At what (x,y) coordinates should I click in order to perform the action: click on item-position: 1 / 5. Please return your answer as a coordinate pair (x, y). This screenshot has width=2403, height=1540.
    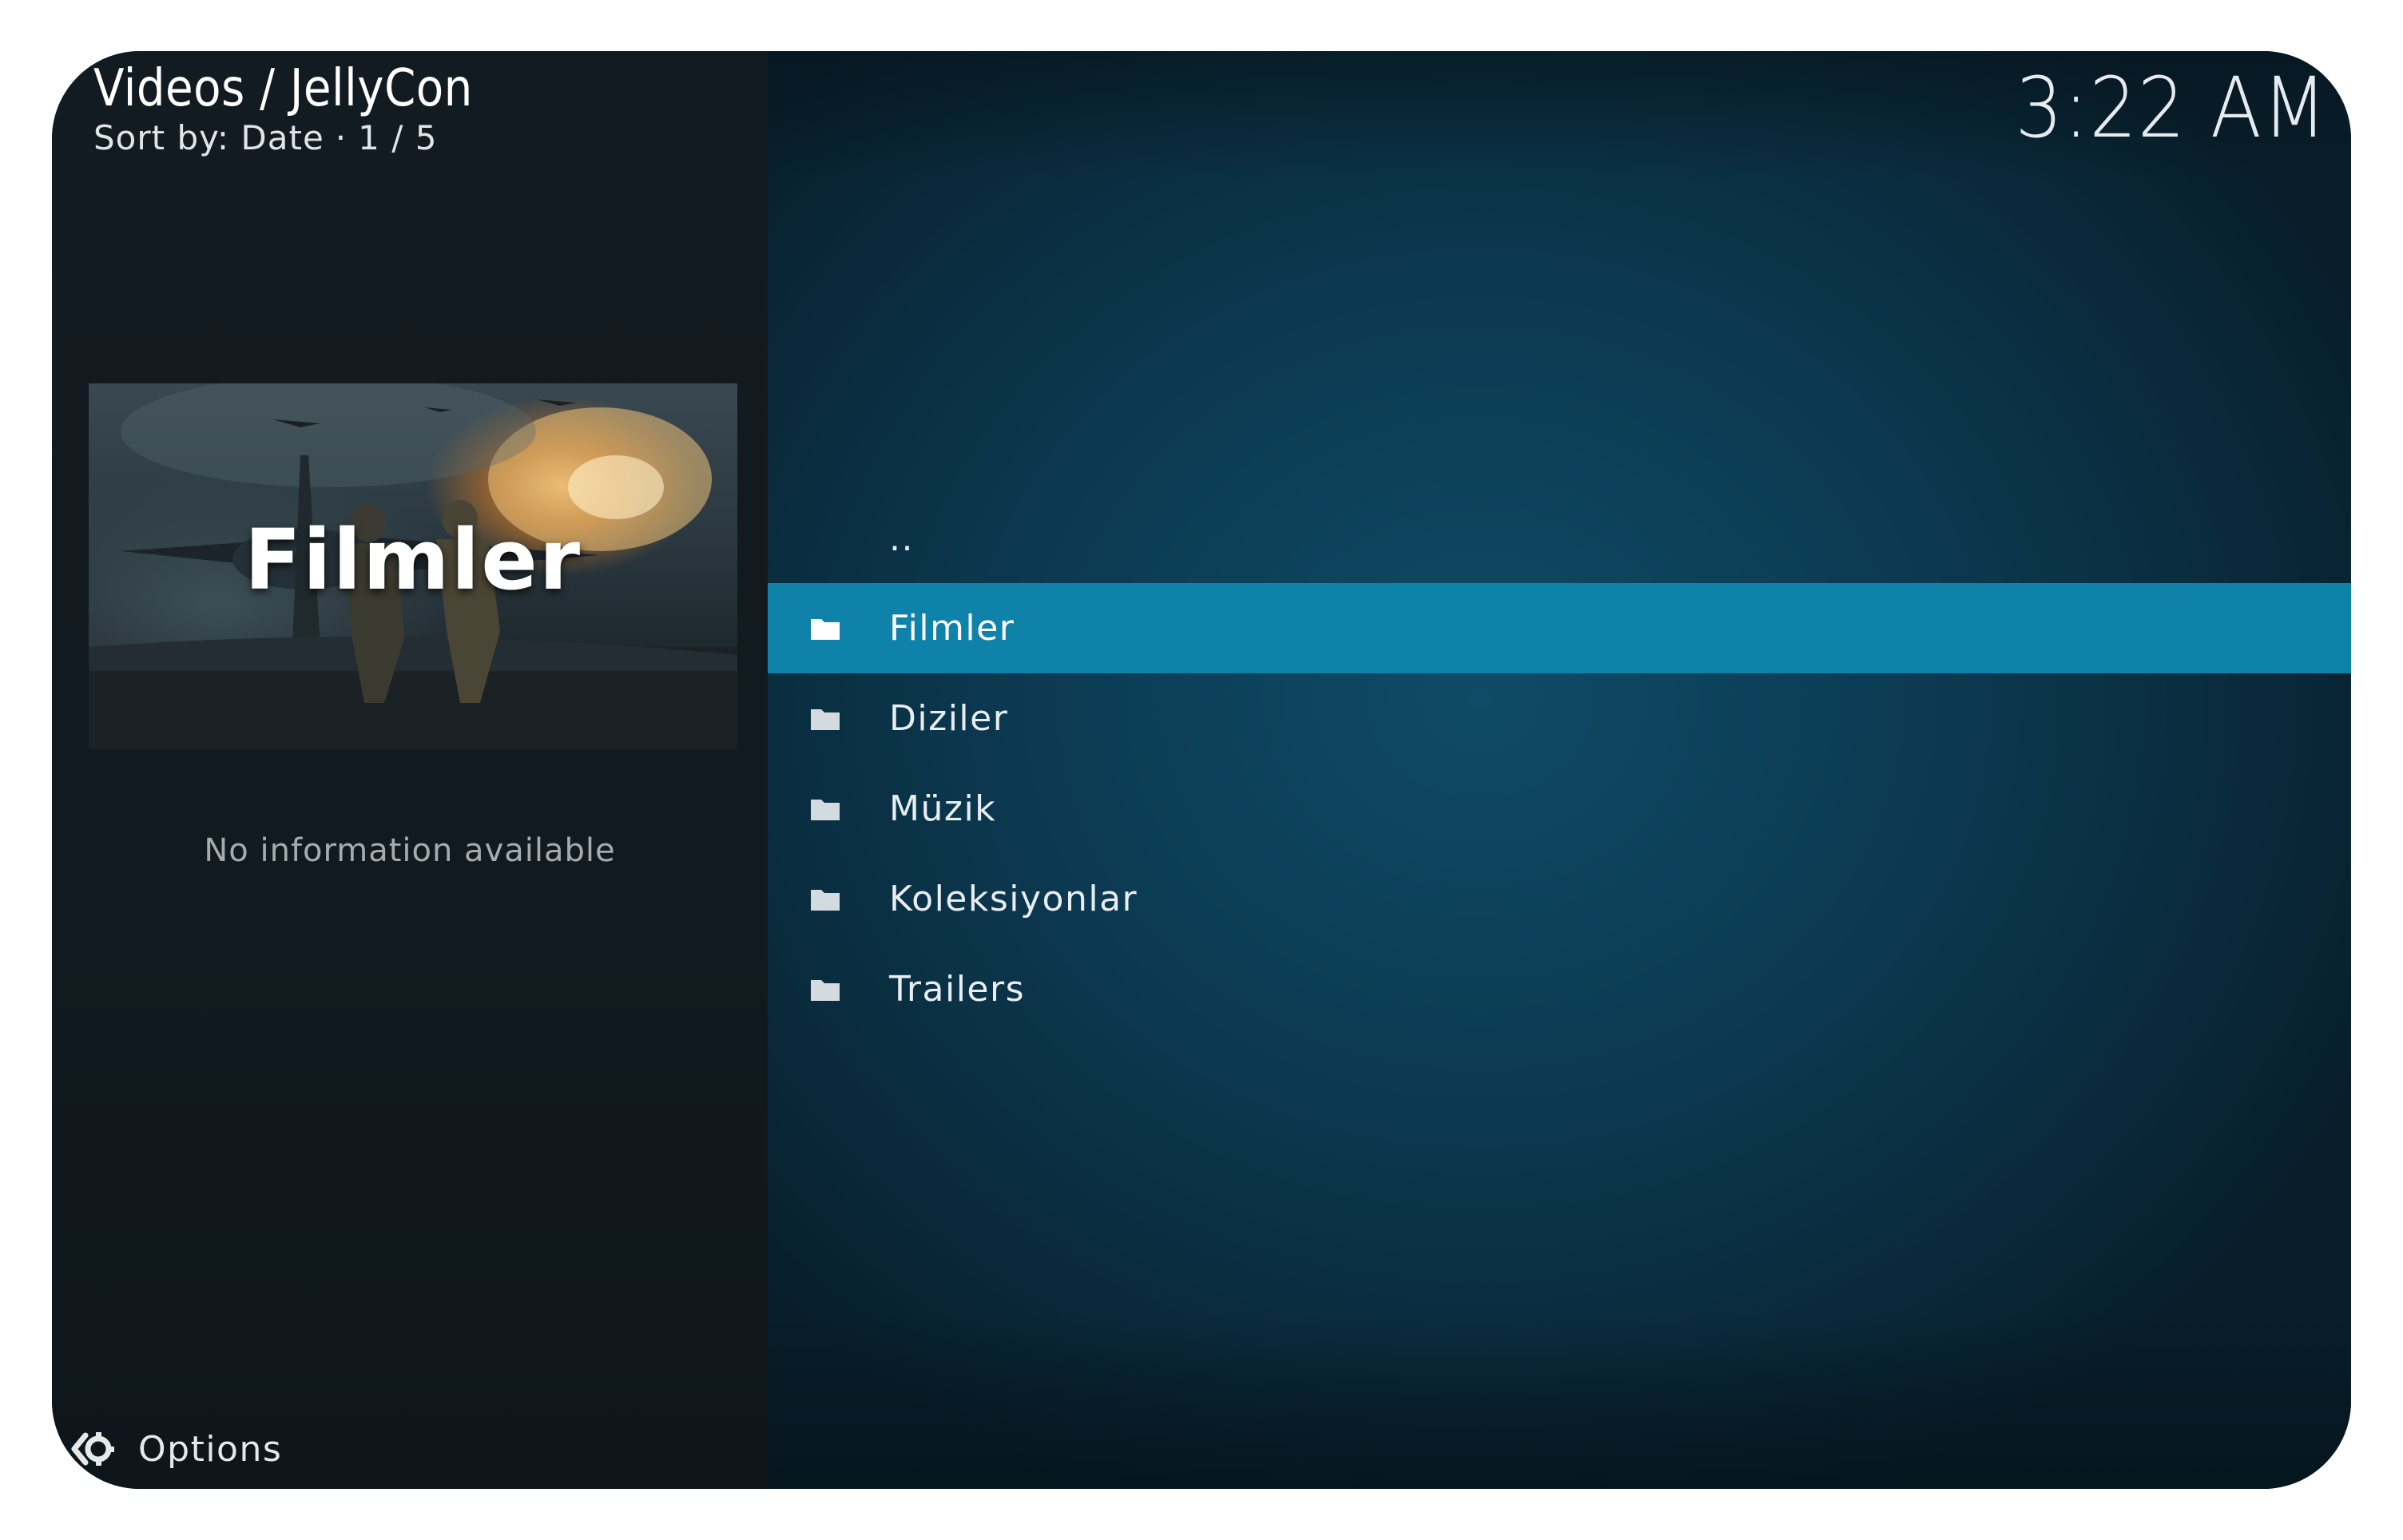
    Looking at the image, I should click on (398, 137).